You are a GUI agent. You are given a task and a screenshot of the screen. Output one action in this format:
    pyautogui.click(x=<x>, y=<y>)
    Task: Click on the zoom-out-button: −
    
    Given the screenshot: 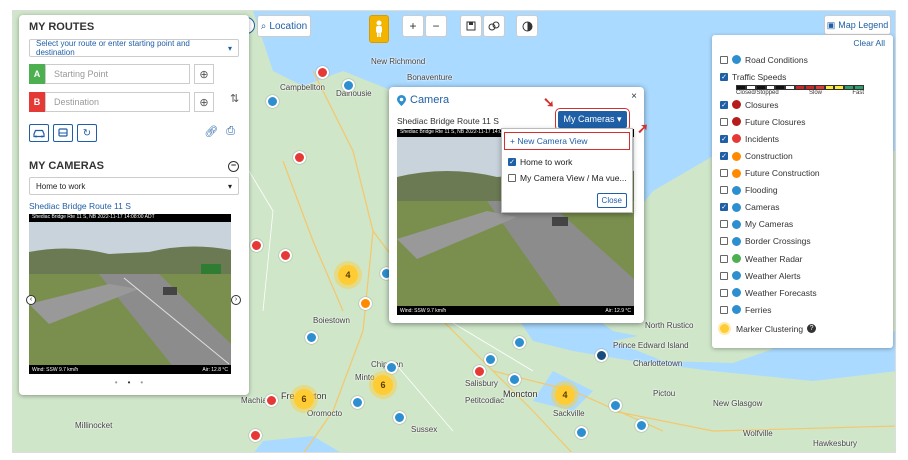 What is the action you would take?
    pyautogui.click(x=436, y=26)
    